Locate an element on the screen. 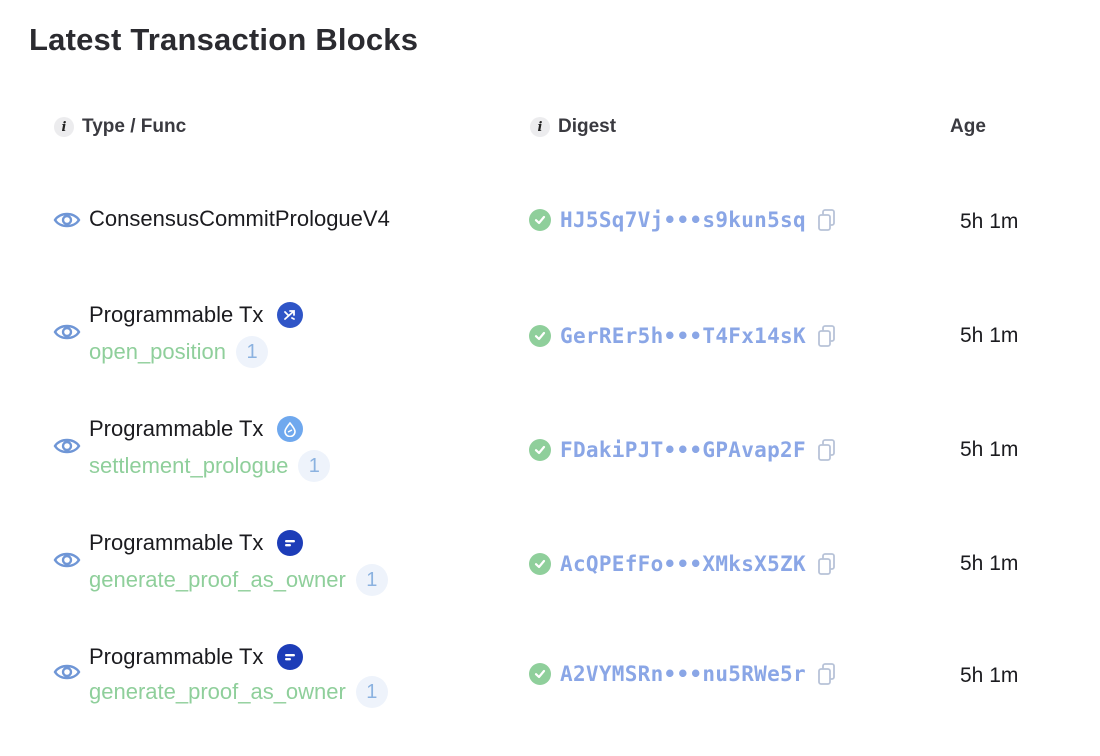 The width and height of the screenshot is (1100, 756). digest-cell: GerREr5h•••T4Fx14sK is located at coordinates (683, 336).